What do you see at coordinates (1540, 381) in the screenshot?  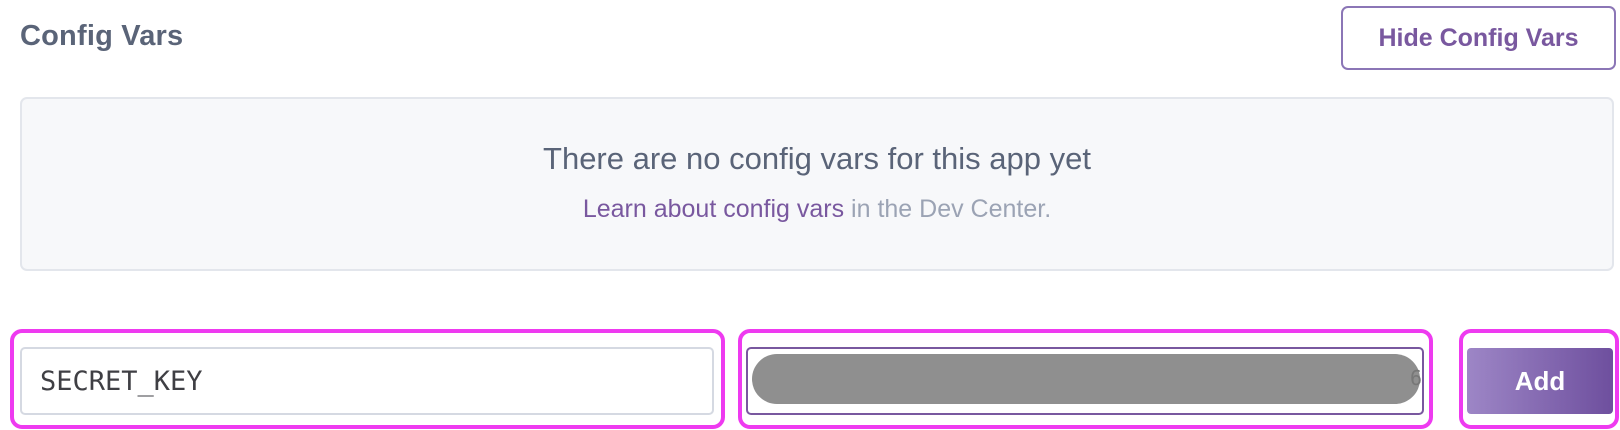 I see `add-config-var-button: Add` at bounding box center [1540, 381].